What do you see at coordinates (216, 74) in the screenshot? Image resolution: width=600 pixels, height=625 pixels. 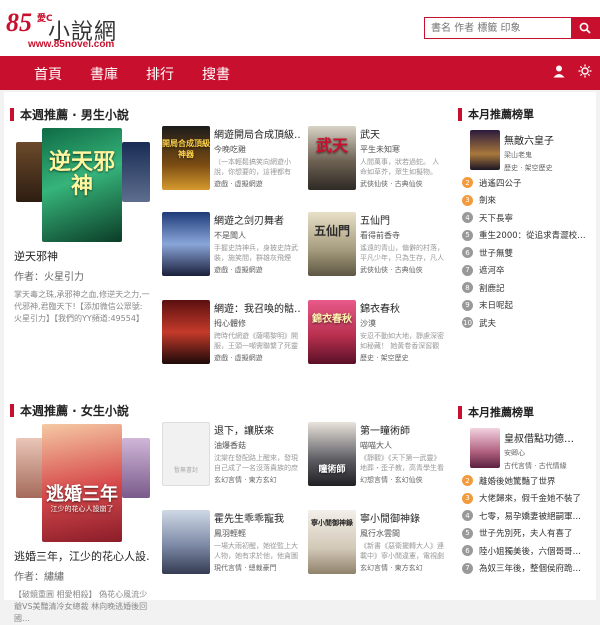 I see `nav-search-books: 搜書` at bounding box center [216, 74].